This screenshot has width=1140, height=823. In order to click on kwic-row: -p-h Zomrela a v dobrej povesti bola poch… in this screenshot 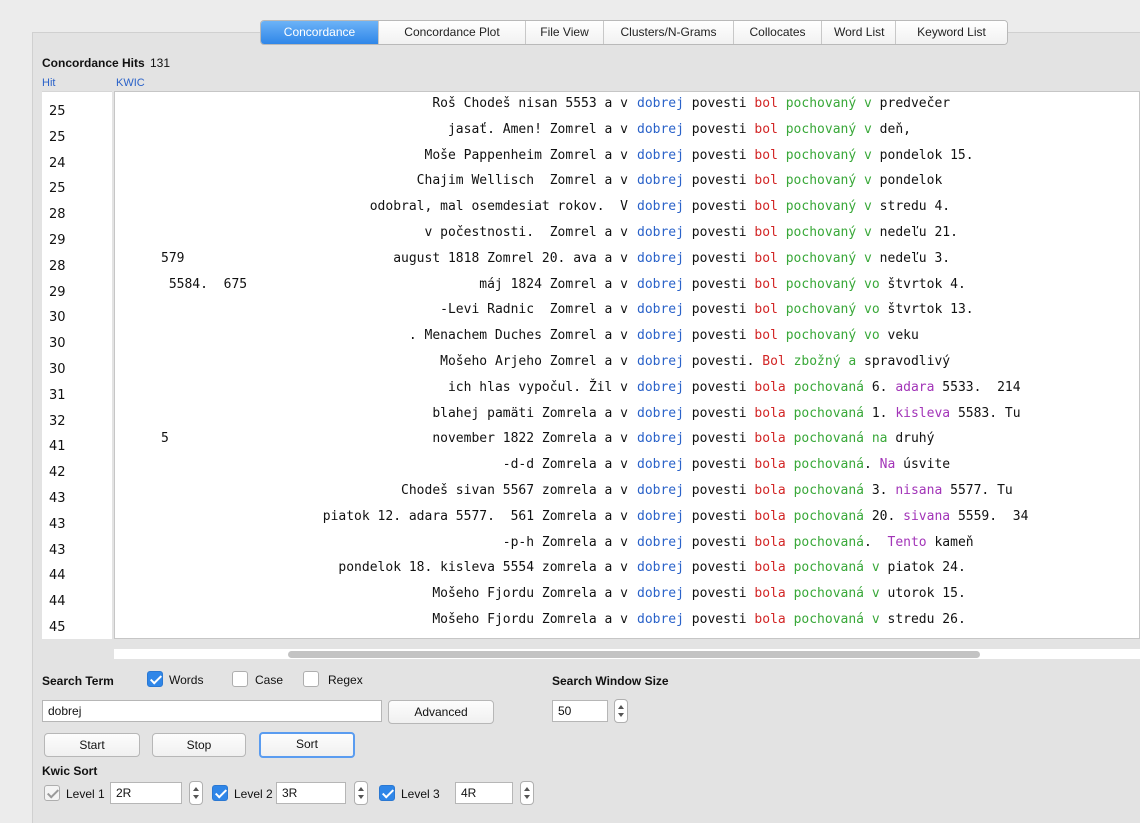, I will do `click(627, 545)`.